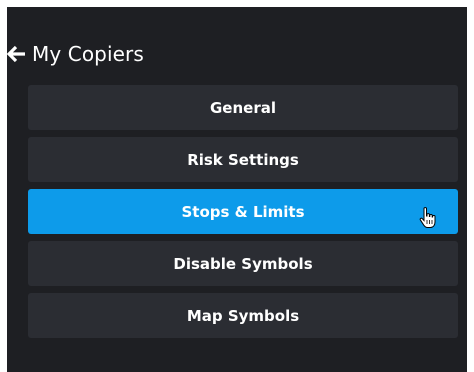 The width and height of the screenshot is (474, 372). I want to click on menu-item-disable-symbols: Disable Symbols, so click(243, 263).